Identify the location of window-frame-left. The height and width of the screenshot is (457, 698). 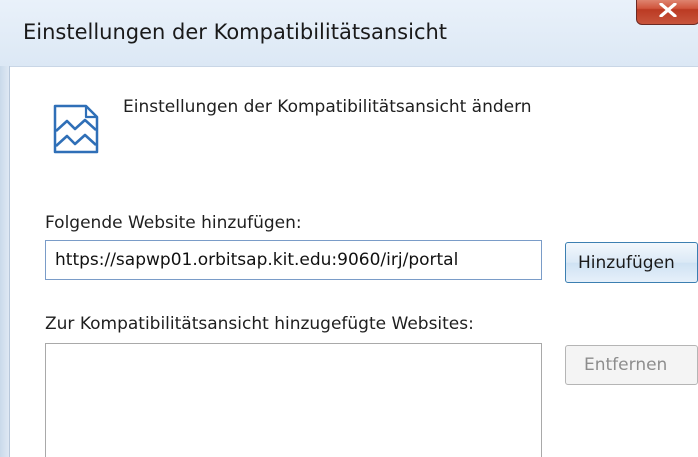
(5, 261).